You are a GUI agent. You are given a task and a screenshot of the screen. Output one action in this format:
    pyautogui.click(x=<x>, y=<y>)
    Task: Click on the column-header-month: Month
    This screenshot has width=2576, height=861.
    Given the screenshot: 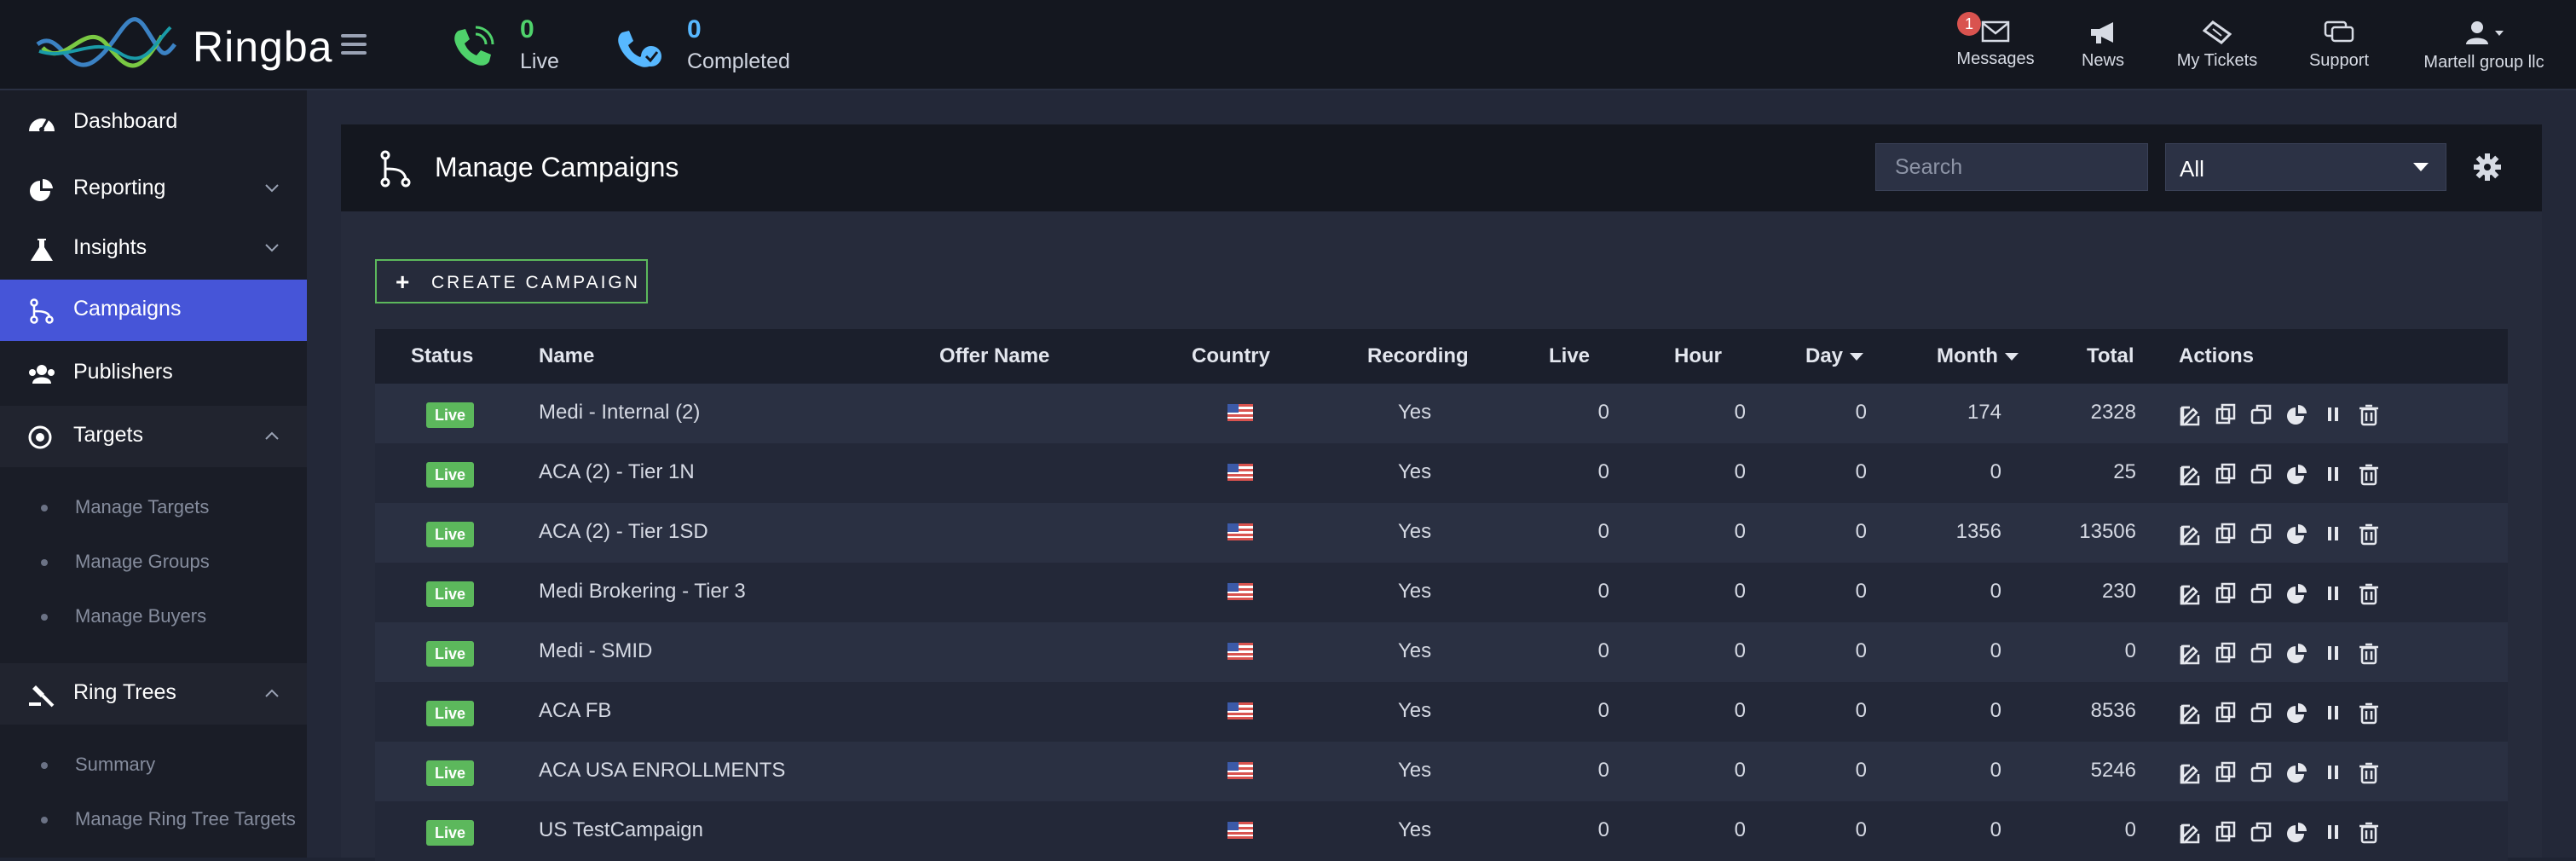 What is the action you would take?
    pyautogui.click(x=1978, y=356)
    